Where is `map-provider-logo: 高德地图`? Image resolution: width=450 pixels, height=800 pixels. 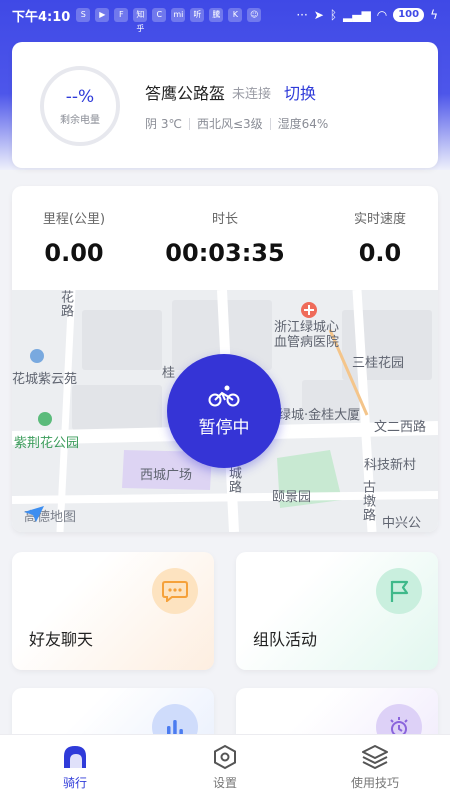
map-provider-logo: 高德地图 is located at coordinates (50, 515).